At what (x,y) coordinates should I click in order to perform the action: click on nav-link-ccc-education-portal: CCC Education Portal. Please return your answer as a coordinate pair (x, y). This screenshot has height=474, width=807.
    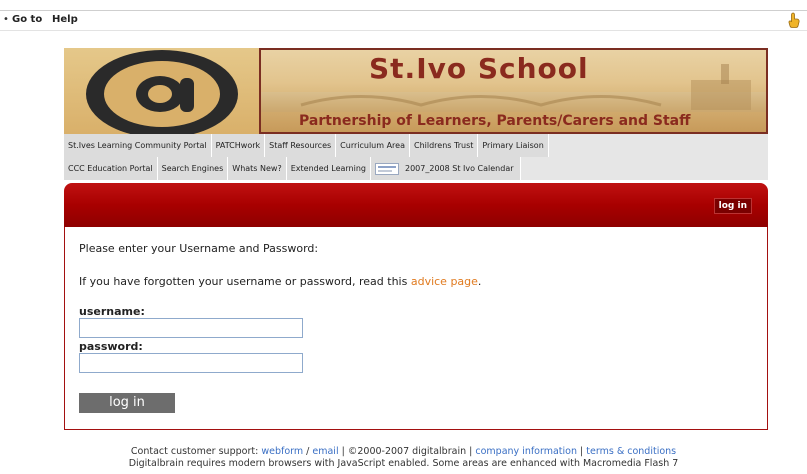
    Looking at the image, I should click on (111, 168).